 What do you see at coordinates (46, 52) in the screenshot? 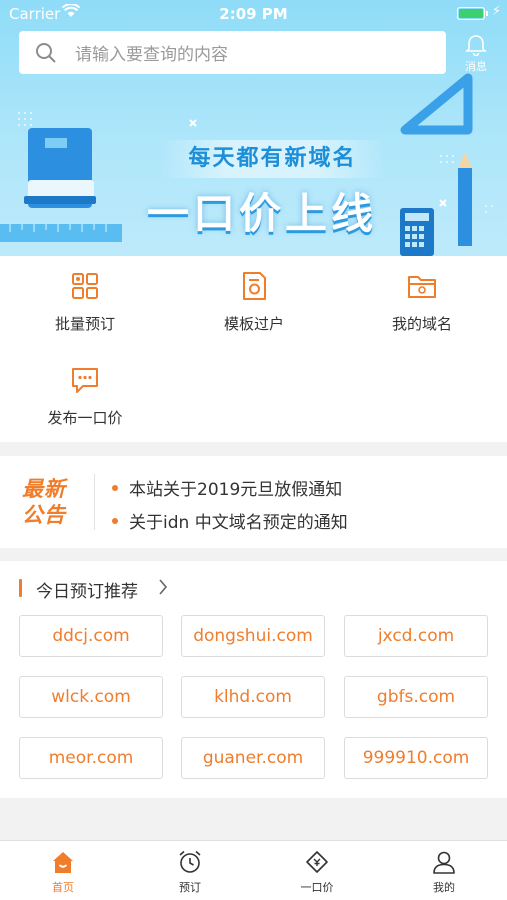
I see `search-icon` at bounding box center [46, 52].